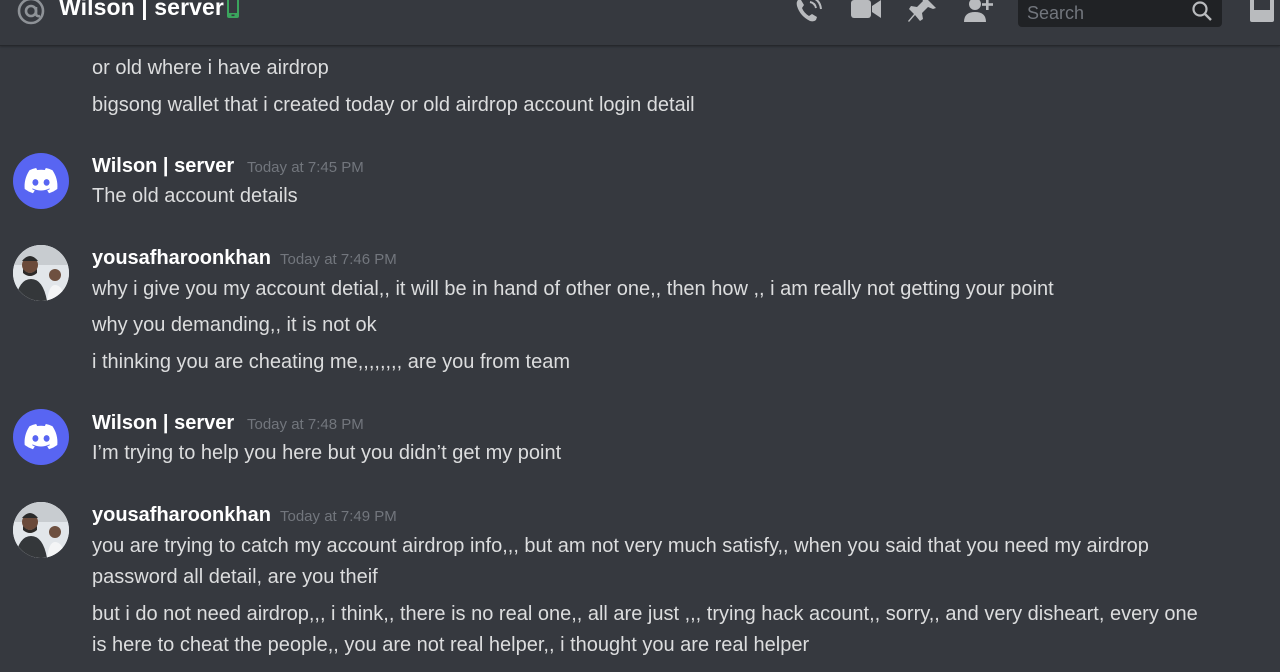  What do you see at coordinates (338, 259) in the screenshot?
I see `message-timestamp: Today at 7:46 PM` at bounding box center [338, 259].